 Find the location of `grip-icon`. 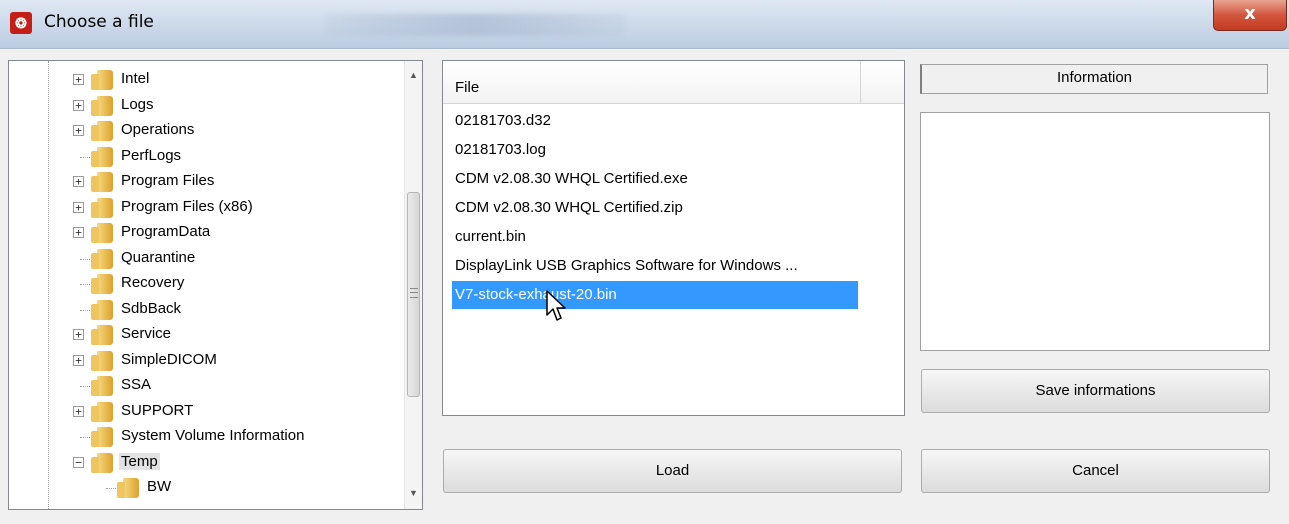

grip-icon is located at coordinates (414, 293).